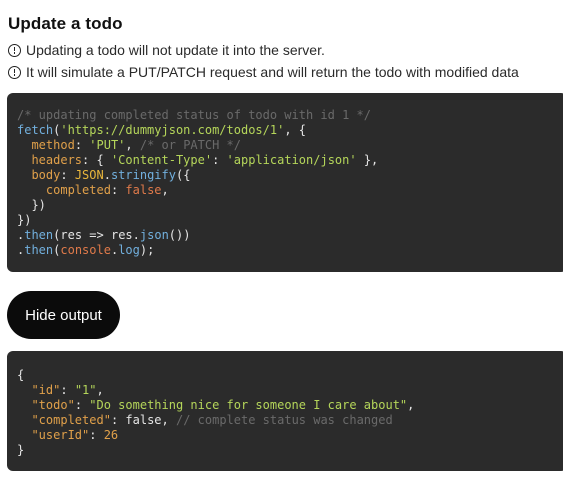 This screenshot has width=563, height=486. What do you see at coordinates (60, 435) in the screenshot?
I see `output-userid-key: "userId"` at bounding box center [60, 435].